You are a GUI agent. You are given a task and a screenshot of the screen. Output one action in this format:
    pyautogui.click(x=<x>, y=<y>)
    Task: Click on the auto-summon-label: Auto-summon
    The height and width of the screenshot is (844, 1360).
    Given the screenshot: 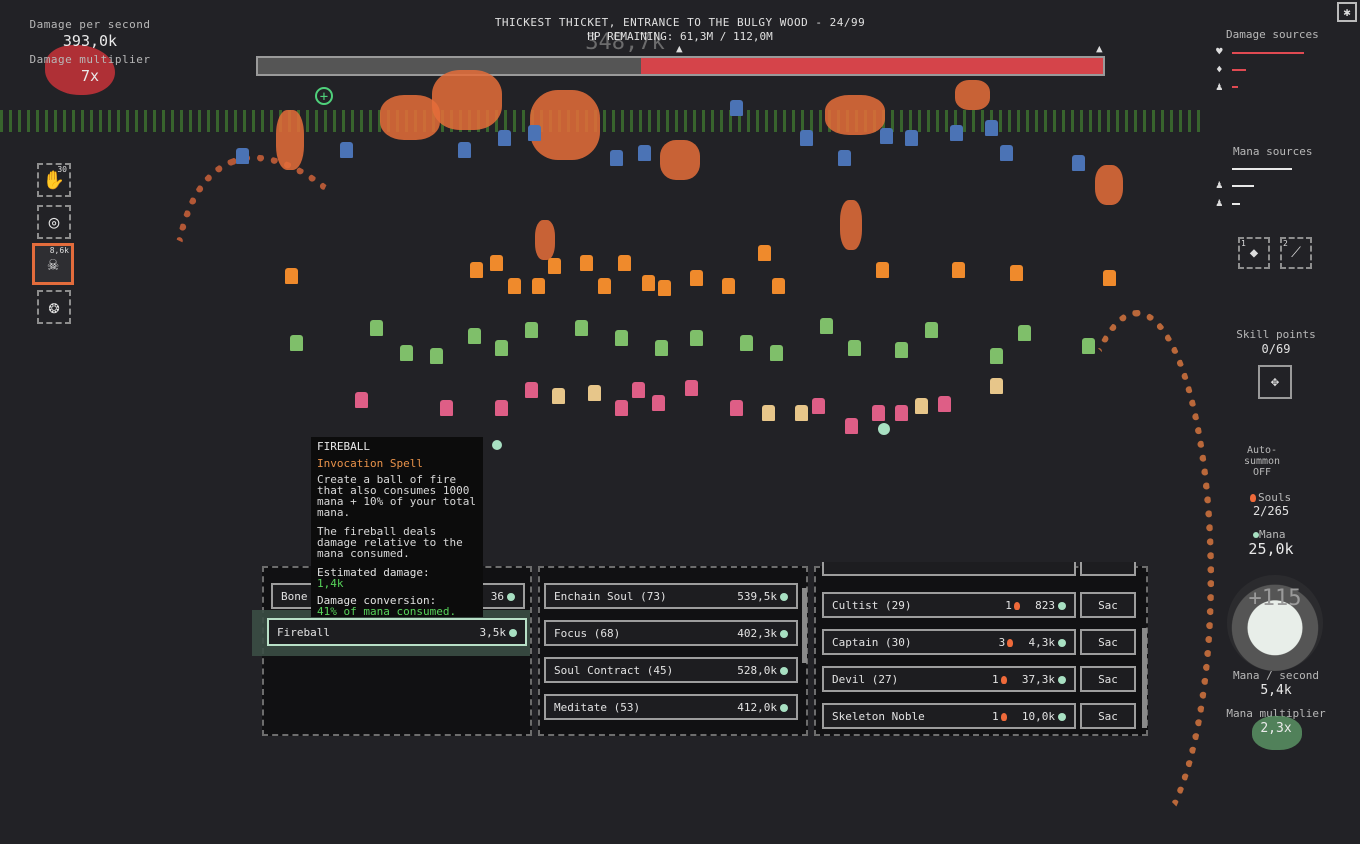 What is the action you would take?
    pyautogui.click(x=1262, y=456)
    